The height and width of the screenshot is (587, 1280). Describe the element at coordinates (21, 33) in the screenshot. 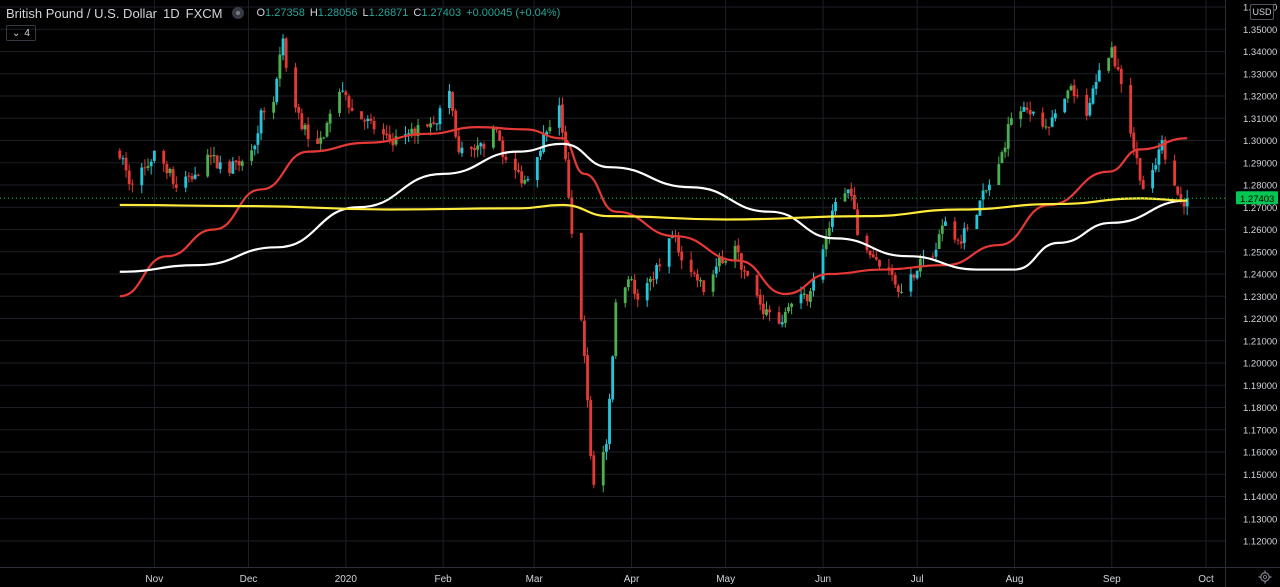

I see `indicators-toggle: ⌄ 4` at that location.